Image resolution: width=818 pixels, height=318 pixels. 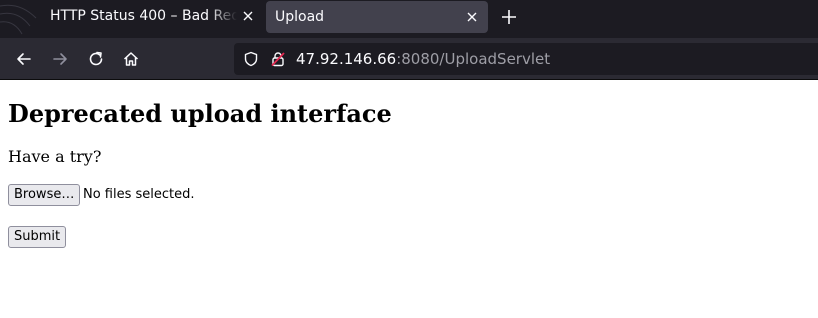 What do you see at coordinates (143, 16) in the screenshot?
I see `tab-title: HTTP Status 400 – Bad Request` at bounding box center [143, 16].